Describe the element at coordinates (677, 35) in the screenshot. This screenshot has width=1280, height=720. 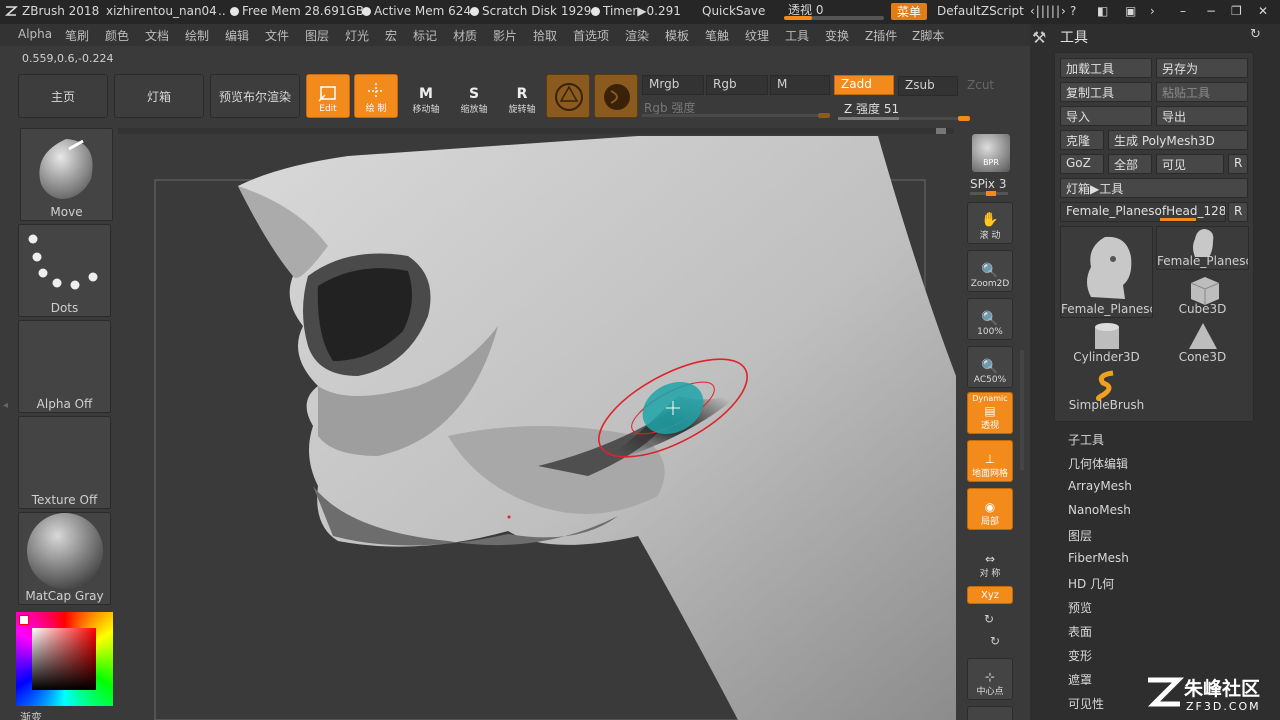
I see `menu-item-16: 模板` at that location.